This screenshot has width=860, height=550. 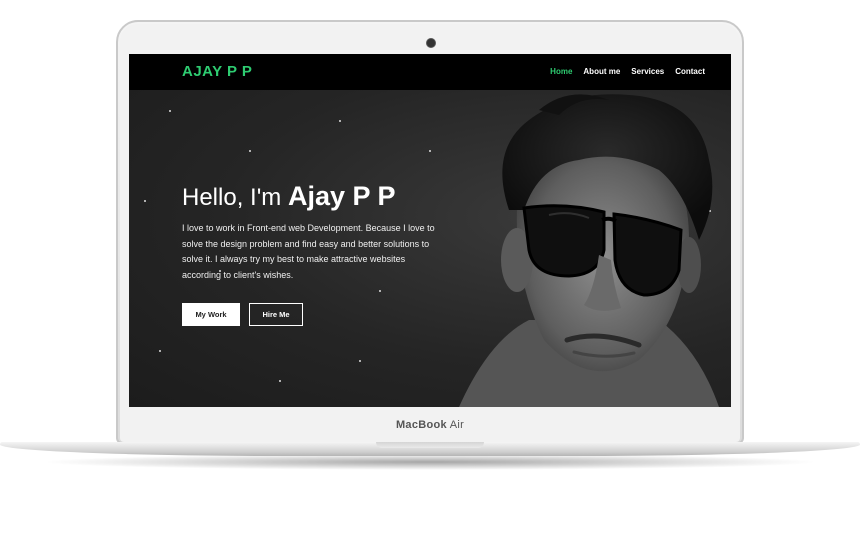 What do you see at coordinates (431, 43) in the screenshot?
I see `camera-icon` at bounding box center [431, 43].